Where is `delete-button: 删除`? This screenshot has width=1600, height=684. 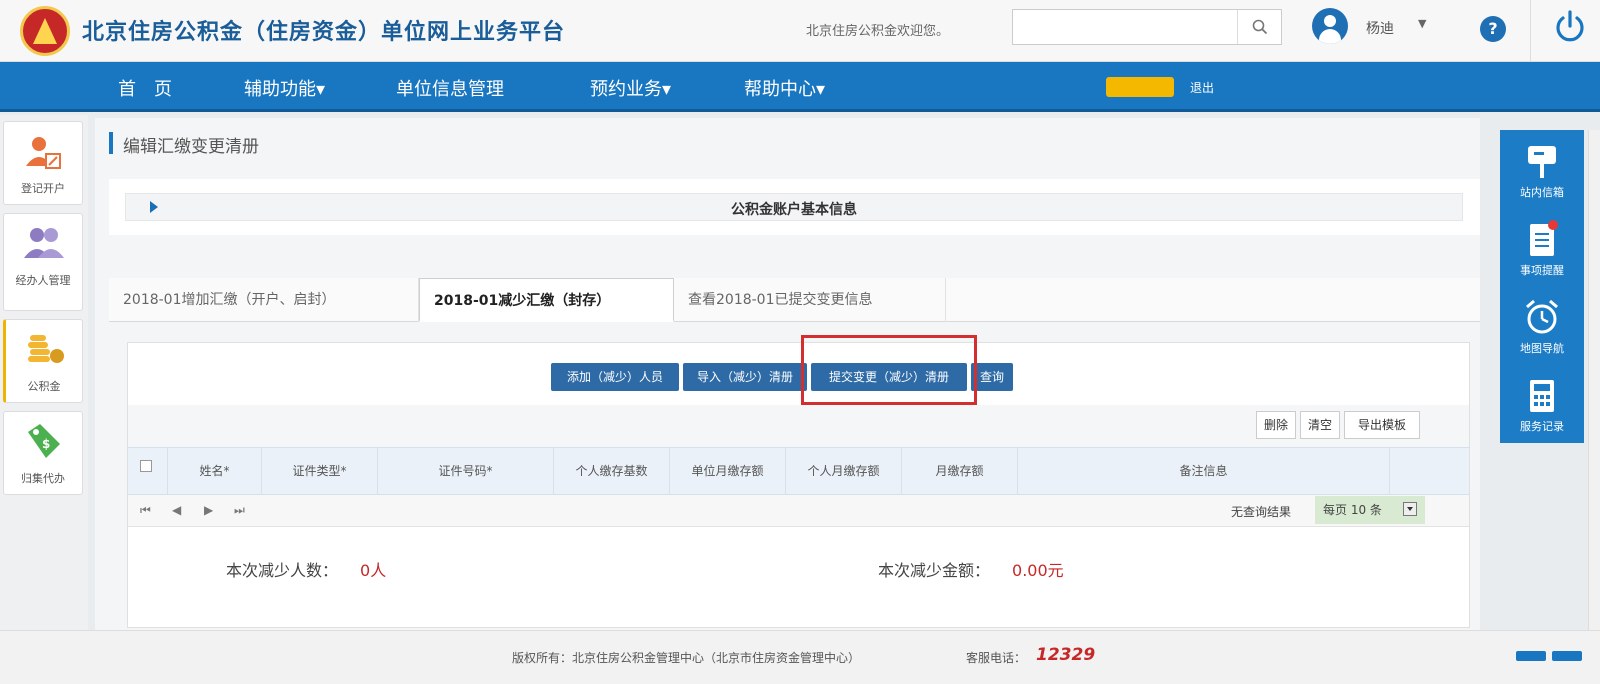 delete-button: 删除 is located at coordinates (1276, 425).